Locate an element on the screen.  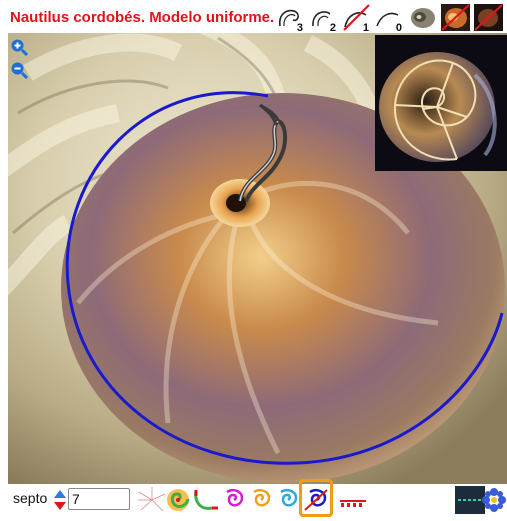
zoom-out-icon is located at coordinates (19, 70).